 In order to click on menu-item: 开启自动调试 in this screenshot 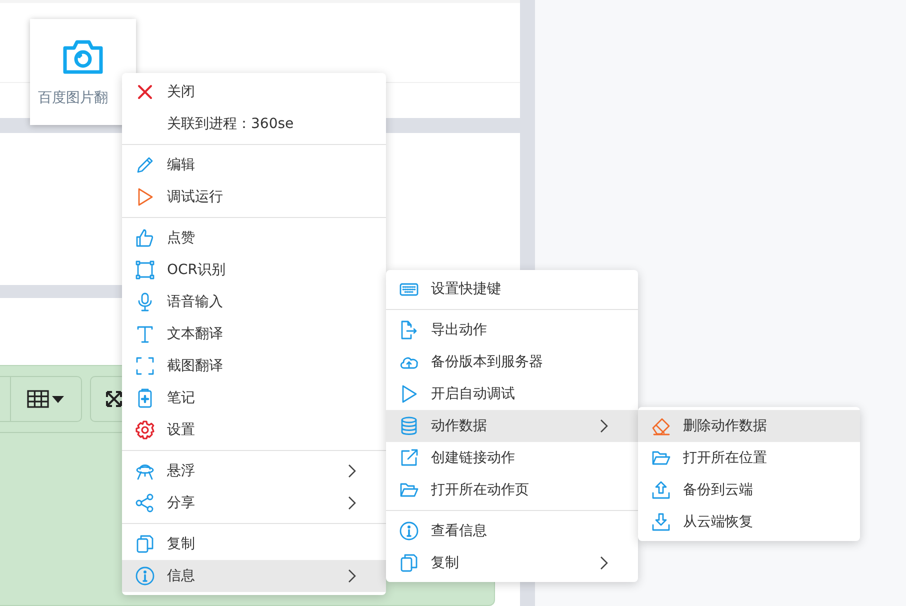, I will do `click(512, 394)`.